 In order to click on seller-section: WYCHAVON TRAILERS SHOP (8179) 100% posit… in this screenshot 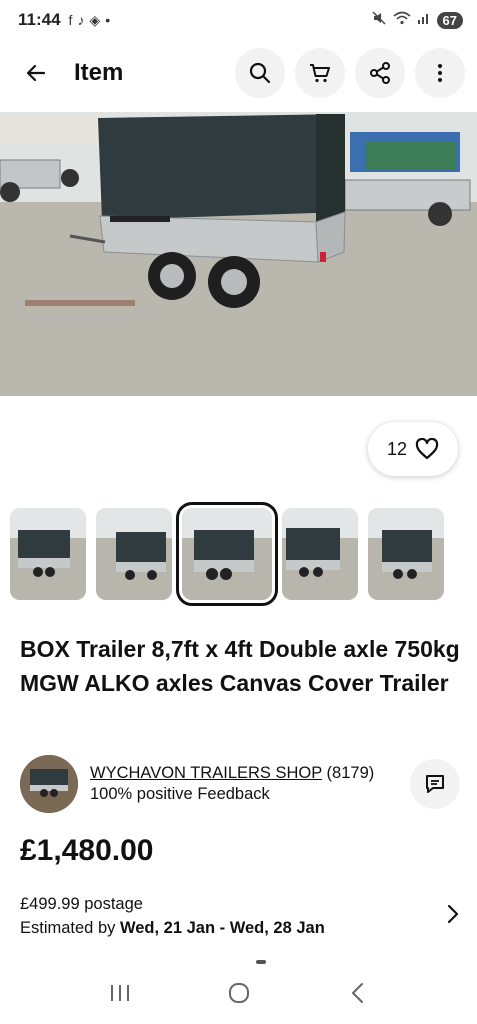, I will do `click(240, 784)`.